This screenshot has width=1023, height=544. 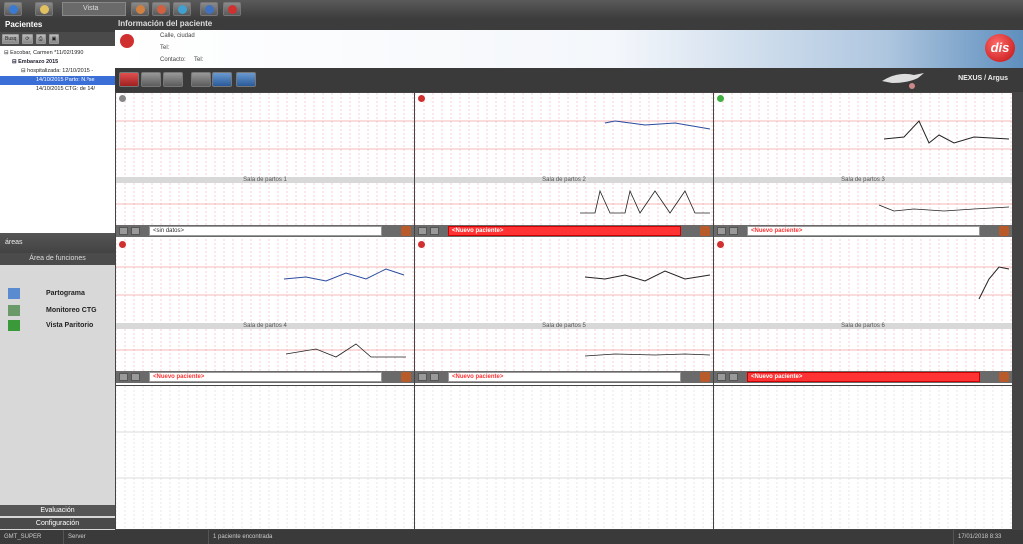 What do you see at coordinates (57, 523) in the screenshot?
I see `configuracion-button: Configuración` at bounding box center [57, 523].